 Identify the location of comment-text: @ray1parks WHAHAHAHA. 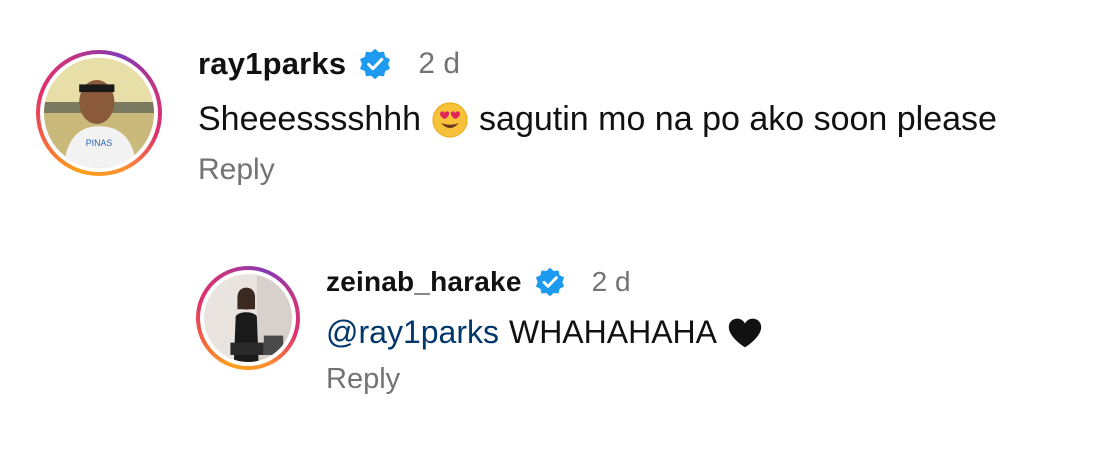
(549, 332).